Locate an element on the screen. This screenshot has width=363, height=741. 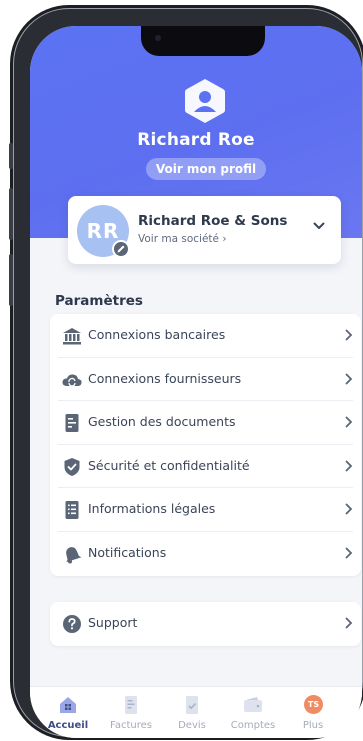
settings-item-label: Connexions fournisseurs is located at coordinates (165, 378).